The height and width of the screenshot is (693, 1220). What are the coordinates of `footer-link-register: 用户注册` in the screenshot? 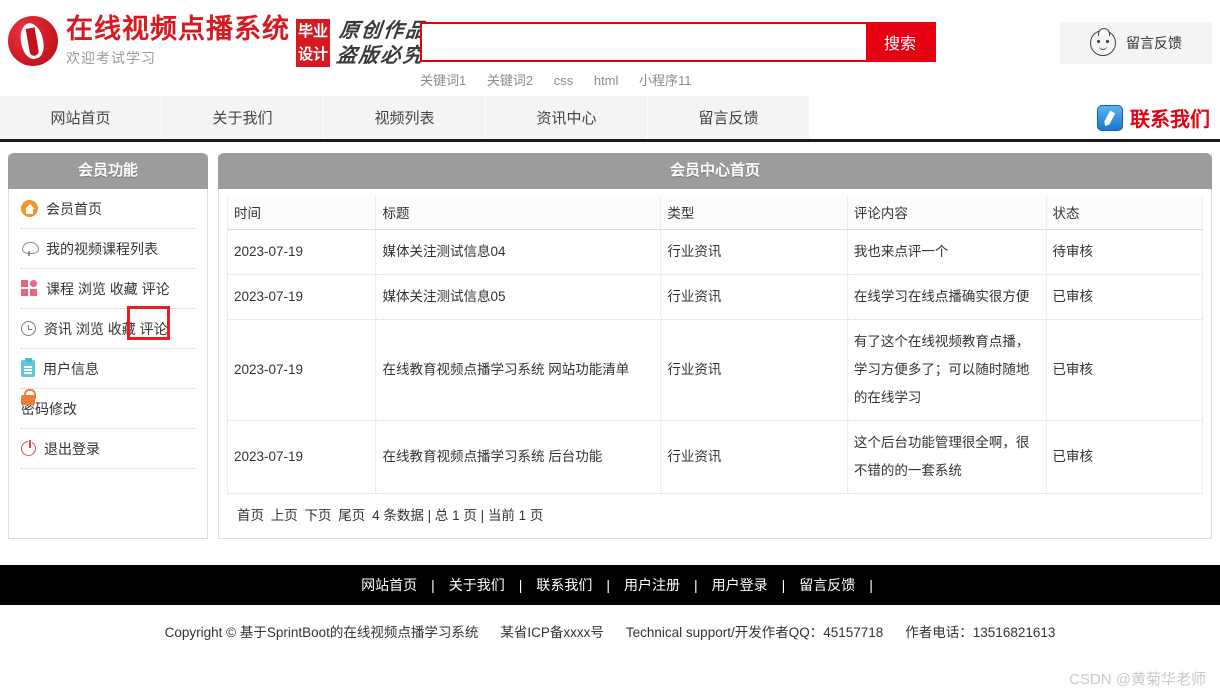 It's located at (652, 585).